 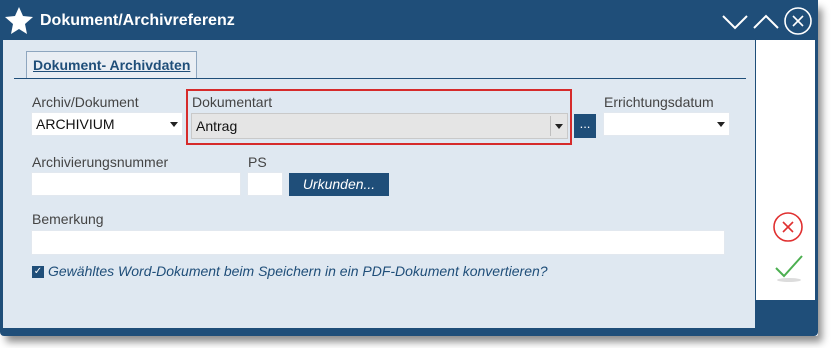 I want to click on tab-label: Dokument- Archivdaten, so click(x=112, y=65).